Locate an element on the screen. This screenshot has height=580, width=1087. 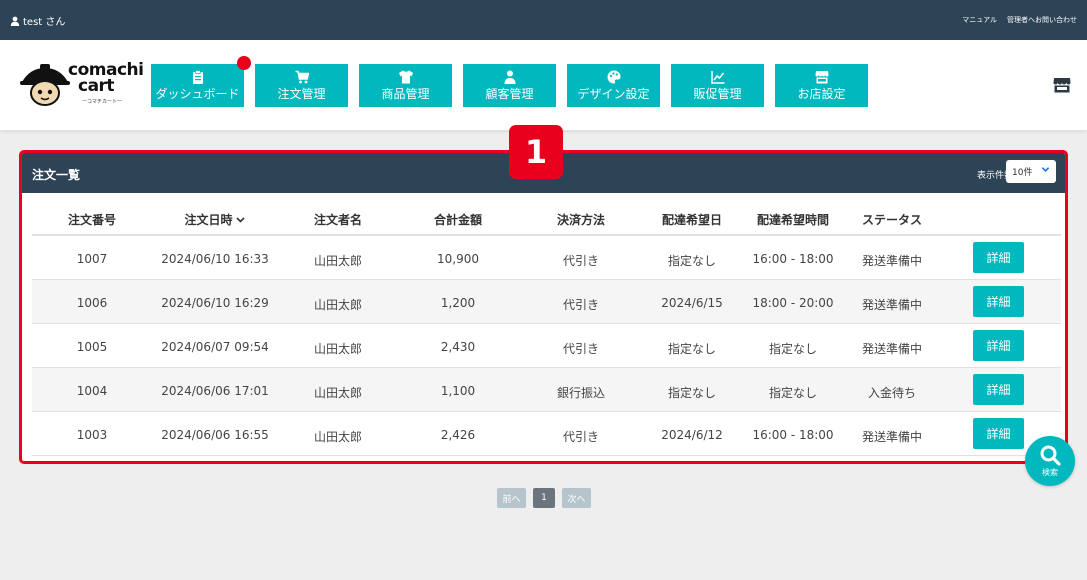
pagination-prev: 前へ is located at coordinates (511, 498).